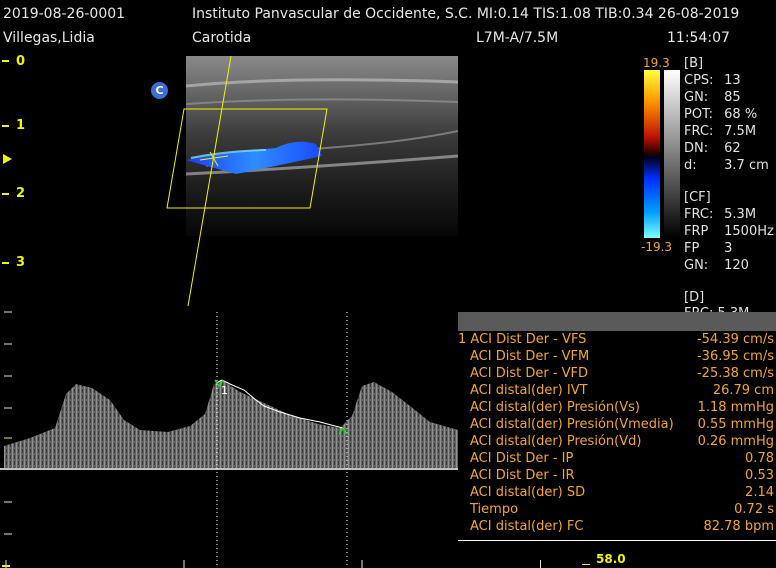  Describe the element at coordinates (622, 526) in the screenshot. I see `measurement-row: ACI distal(der) FC 82.78 bpm` at that location.